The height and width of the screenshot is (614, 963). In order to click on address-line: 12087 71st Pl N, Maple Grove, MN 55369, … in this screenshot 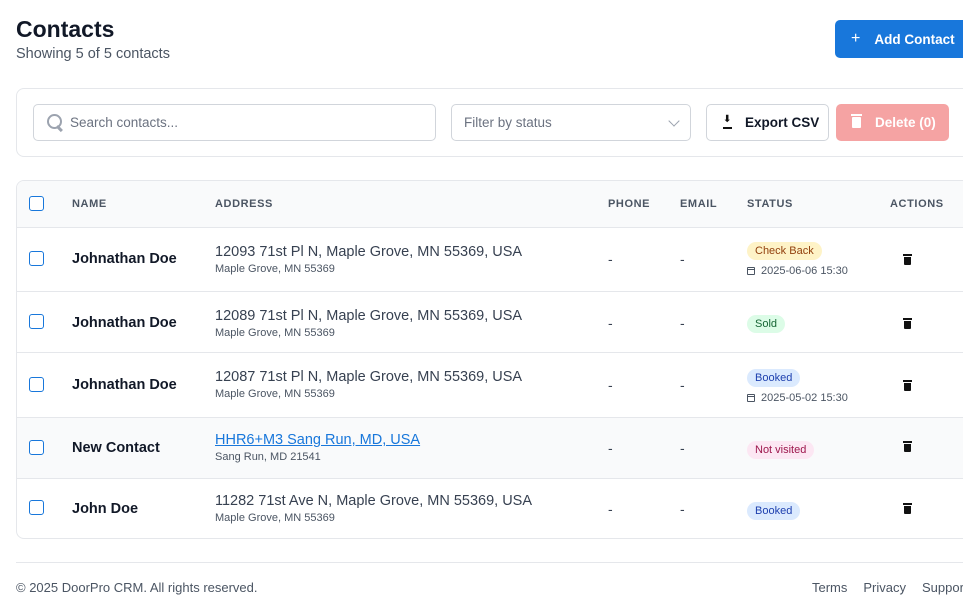, I will do `click(369, 377)`.